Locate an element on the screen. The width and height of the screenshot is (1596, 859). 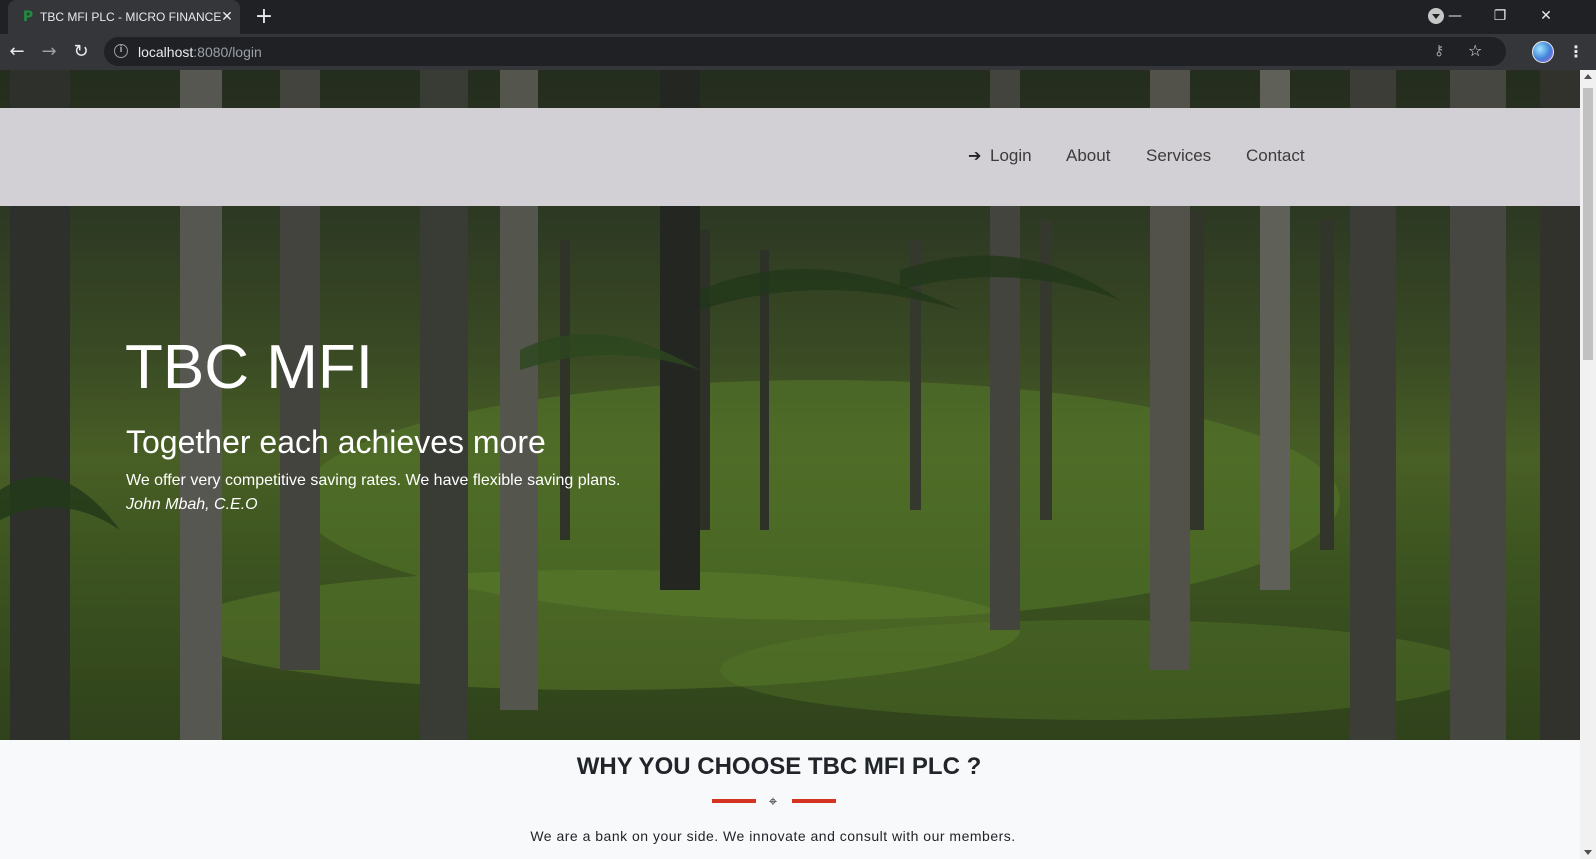
window-close-icon: ✕ is located at coordinates (1546, 16).